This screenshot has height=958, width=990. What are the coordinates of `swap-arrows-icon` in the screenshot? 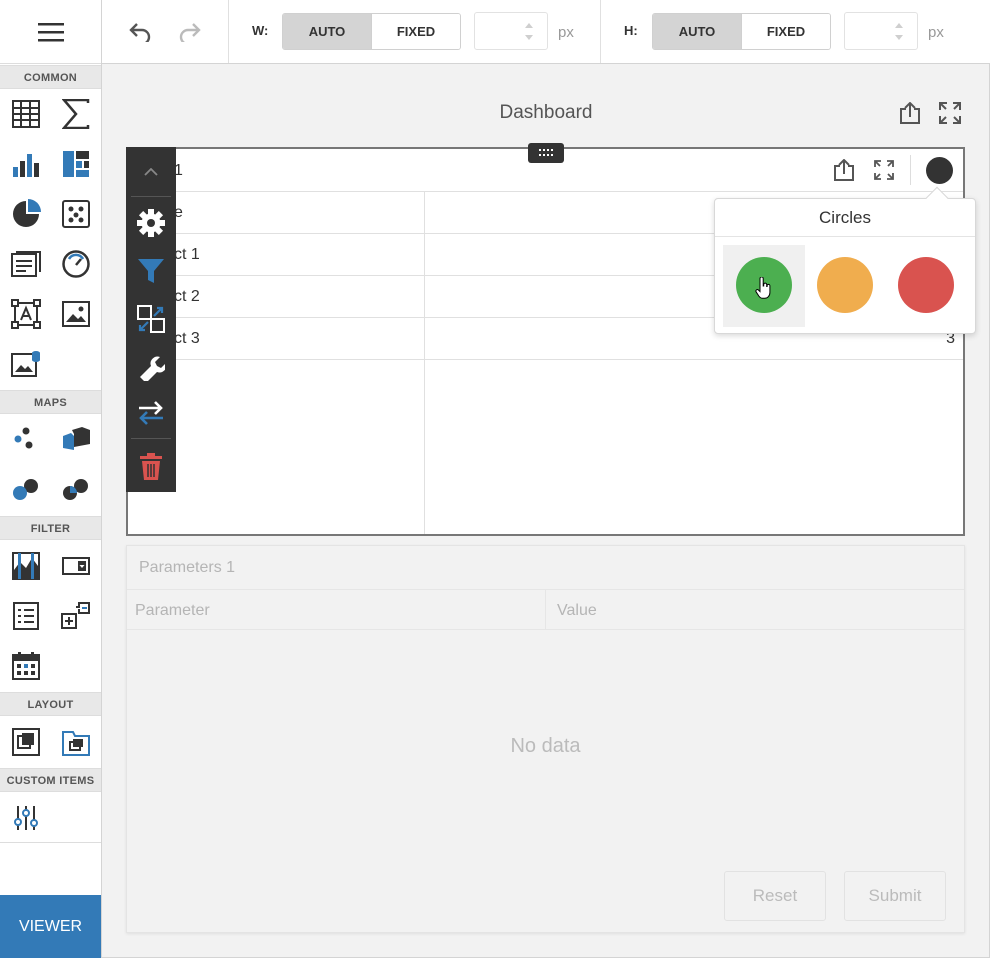 It's located at (151, 413).